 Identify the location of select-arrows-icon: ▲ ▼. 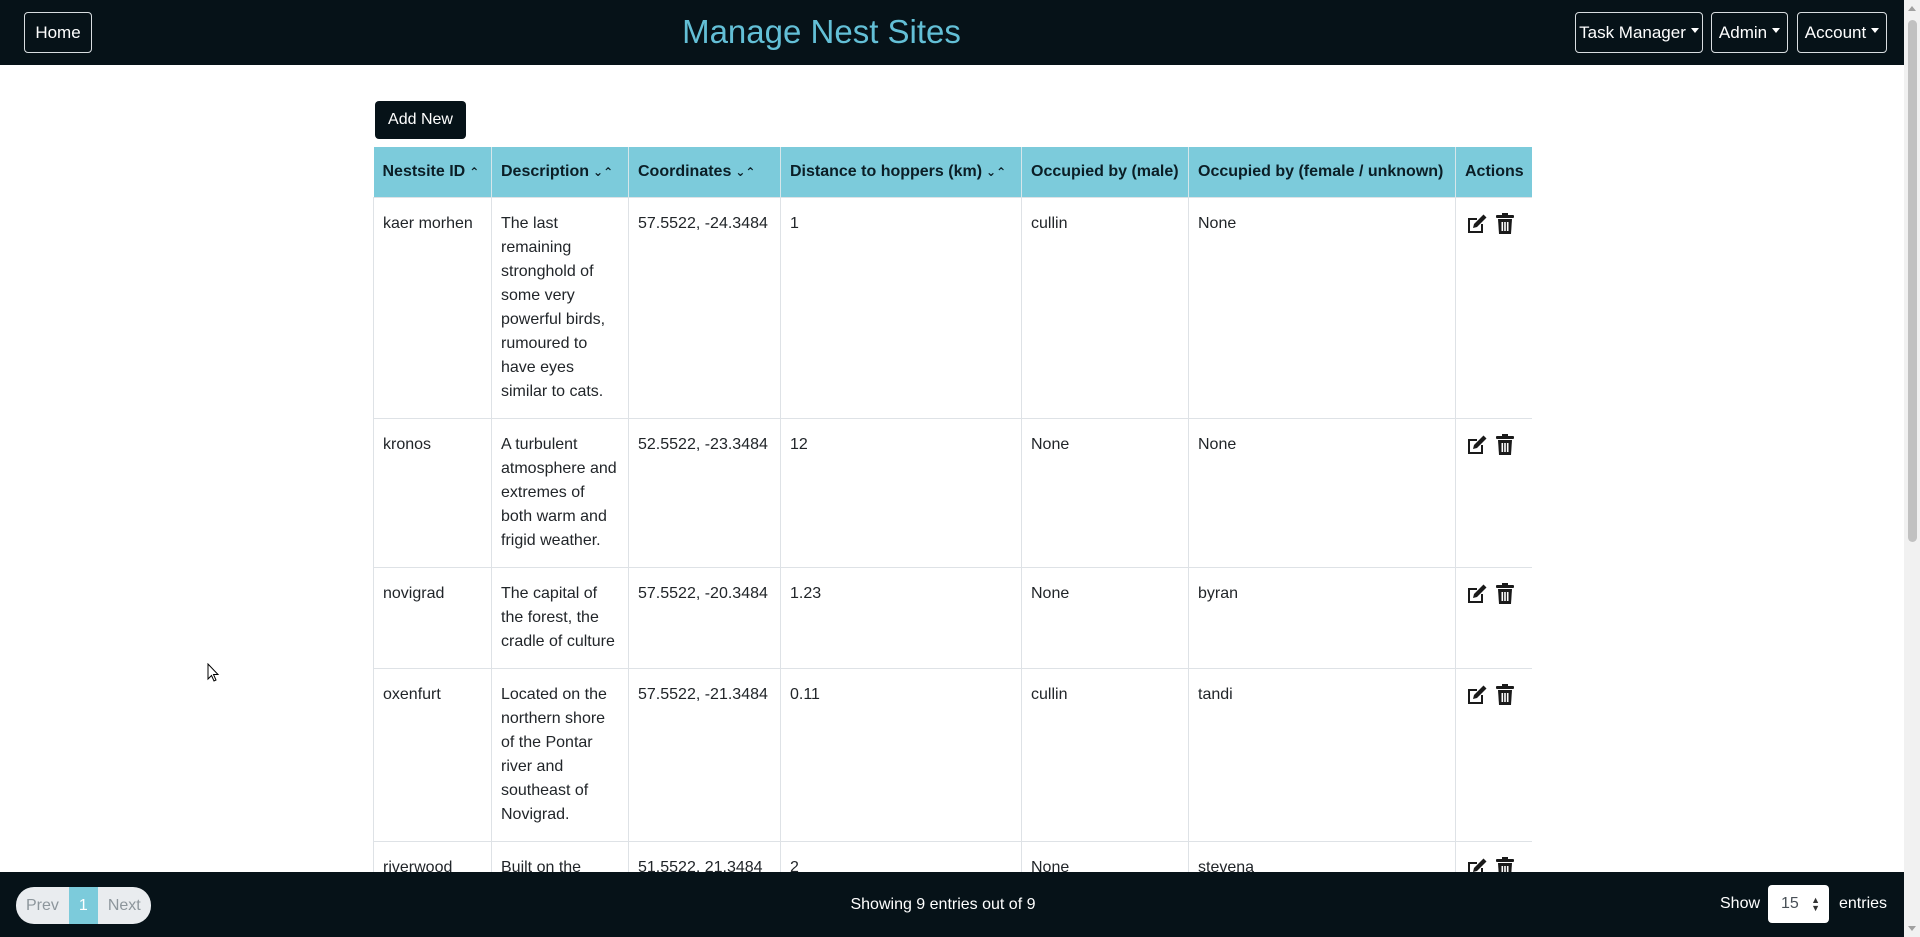
(1815, 904).